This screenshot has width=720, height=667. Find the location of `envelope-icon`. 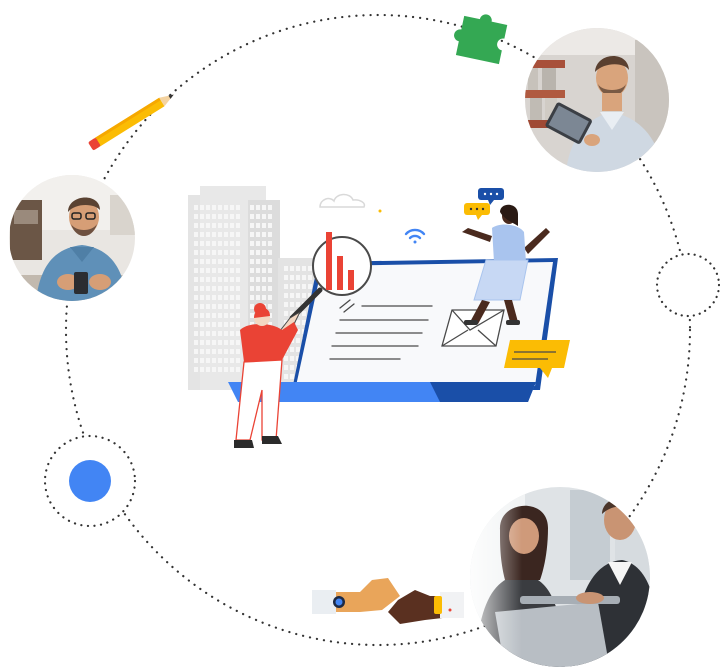

envelope-icon is located at coordinates (473, 328).